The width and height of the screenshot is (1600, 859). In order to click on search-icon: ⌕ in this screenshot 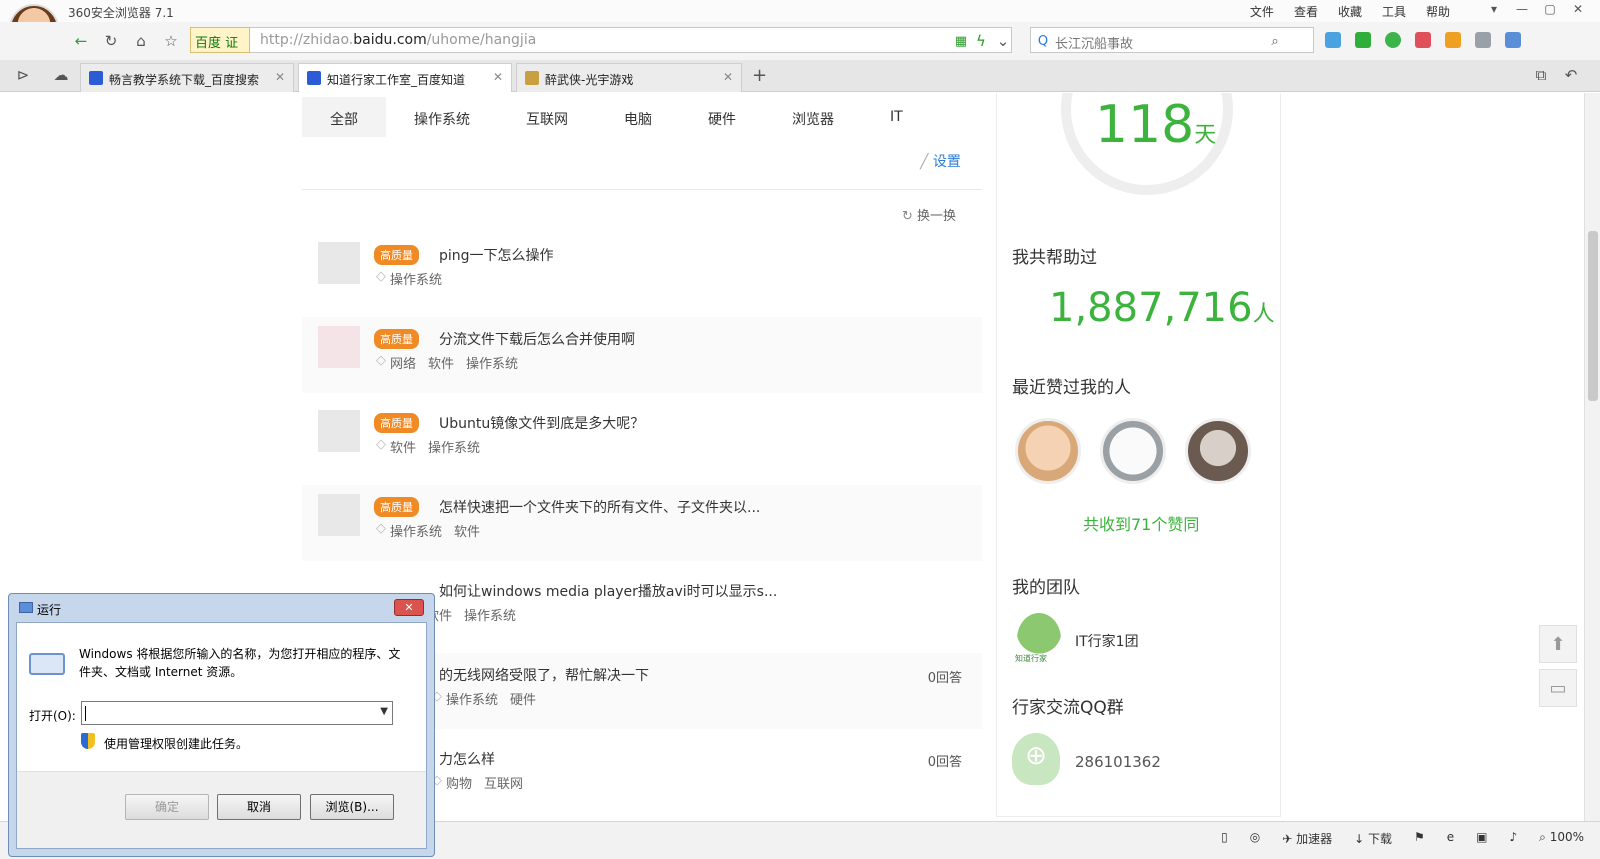, I will do `click(1275, 41)`.